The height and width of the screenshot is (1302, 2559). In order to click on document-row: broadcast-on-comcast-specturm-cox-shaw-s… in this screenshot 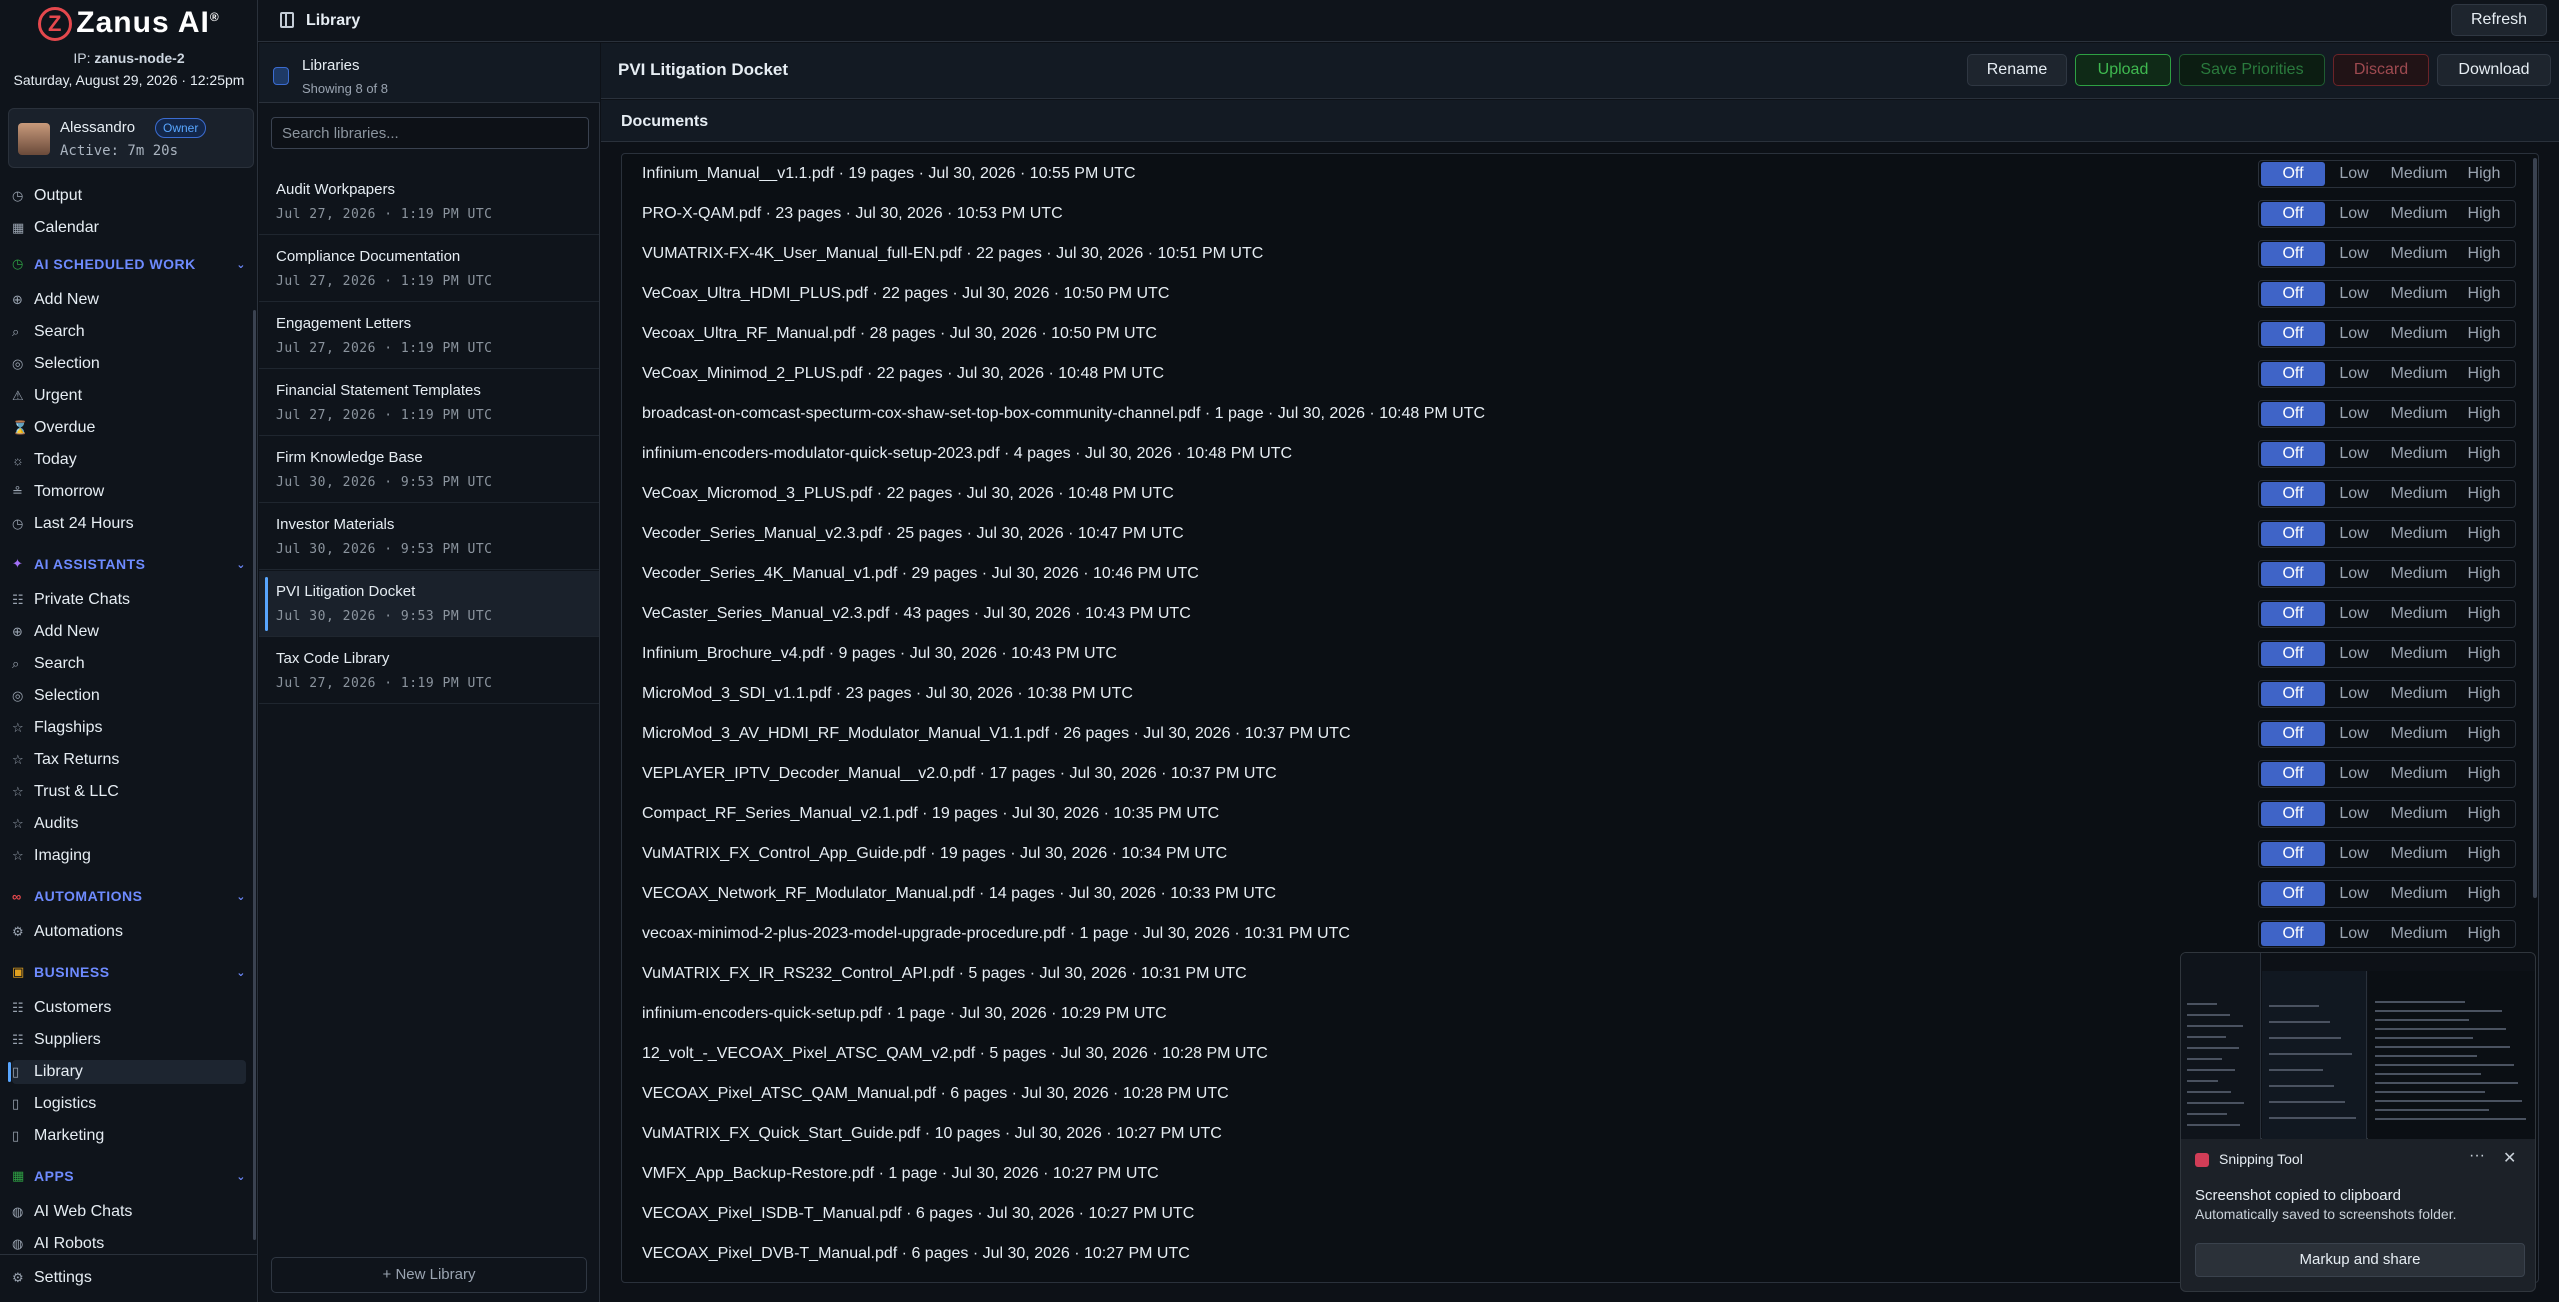, I will do `click(1580, 414)`.